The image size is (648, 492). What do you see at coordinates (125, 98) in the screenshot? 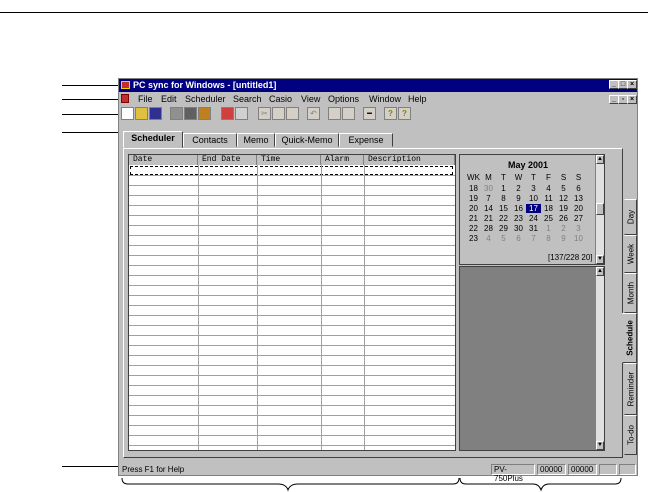
I see `document-icon` at bounding box center [125, 98].